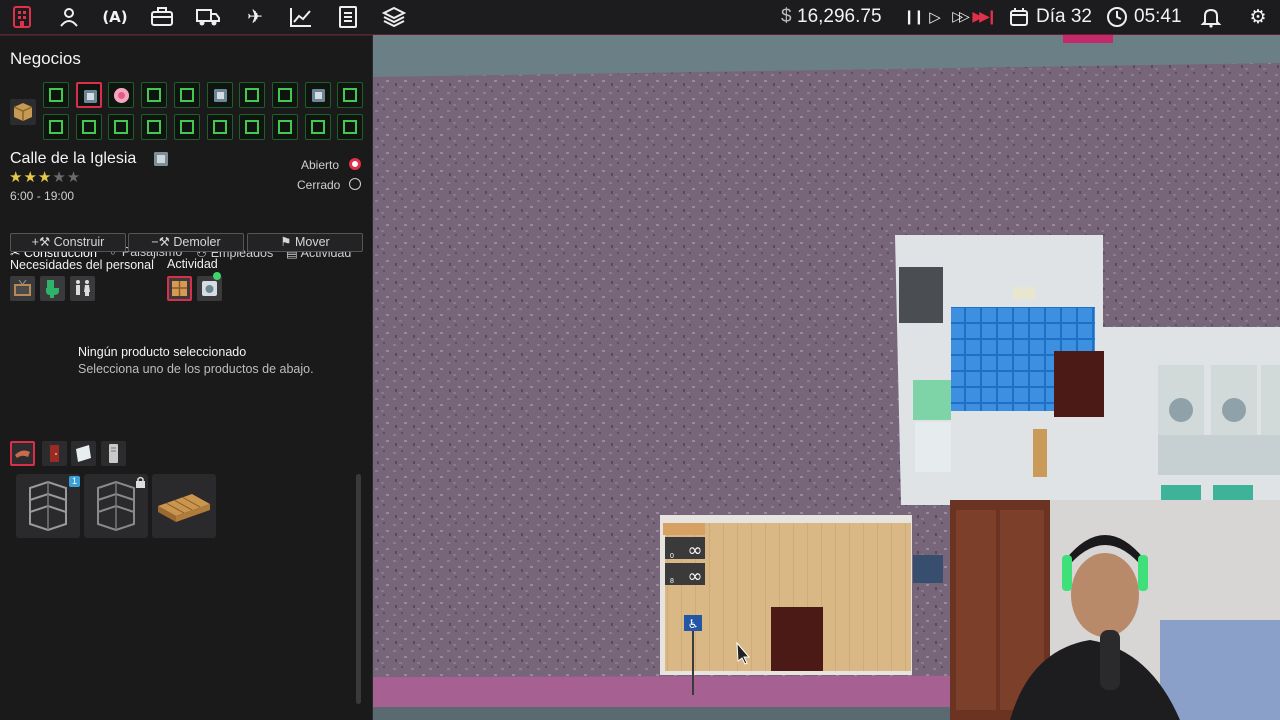 This screenshot has width=1280, height=720. I want to click on donut-icon, so click(122, 95).